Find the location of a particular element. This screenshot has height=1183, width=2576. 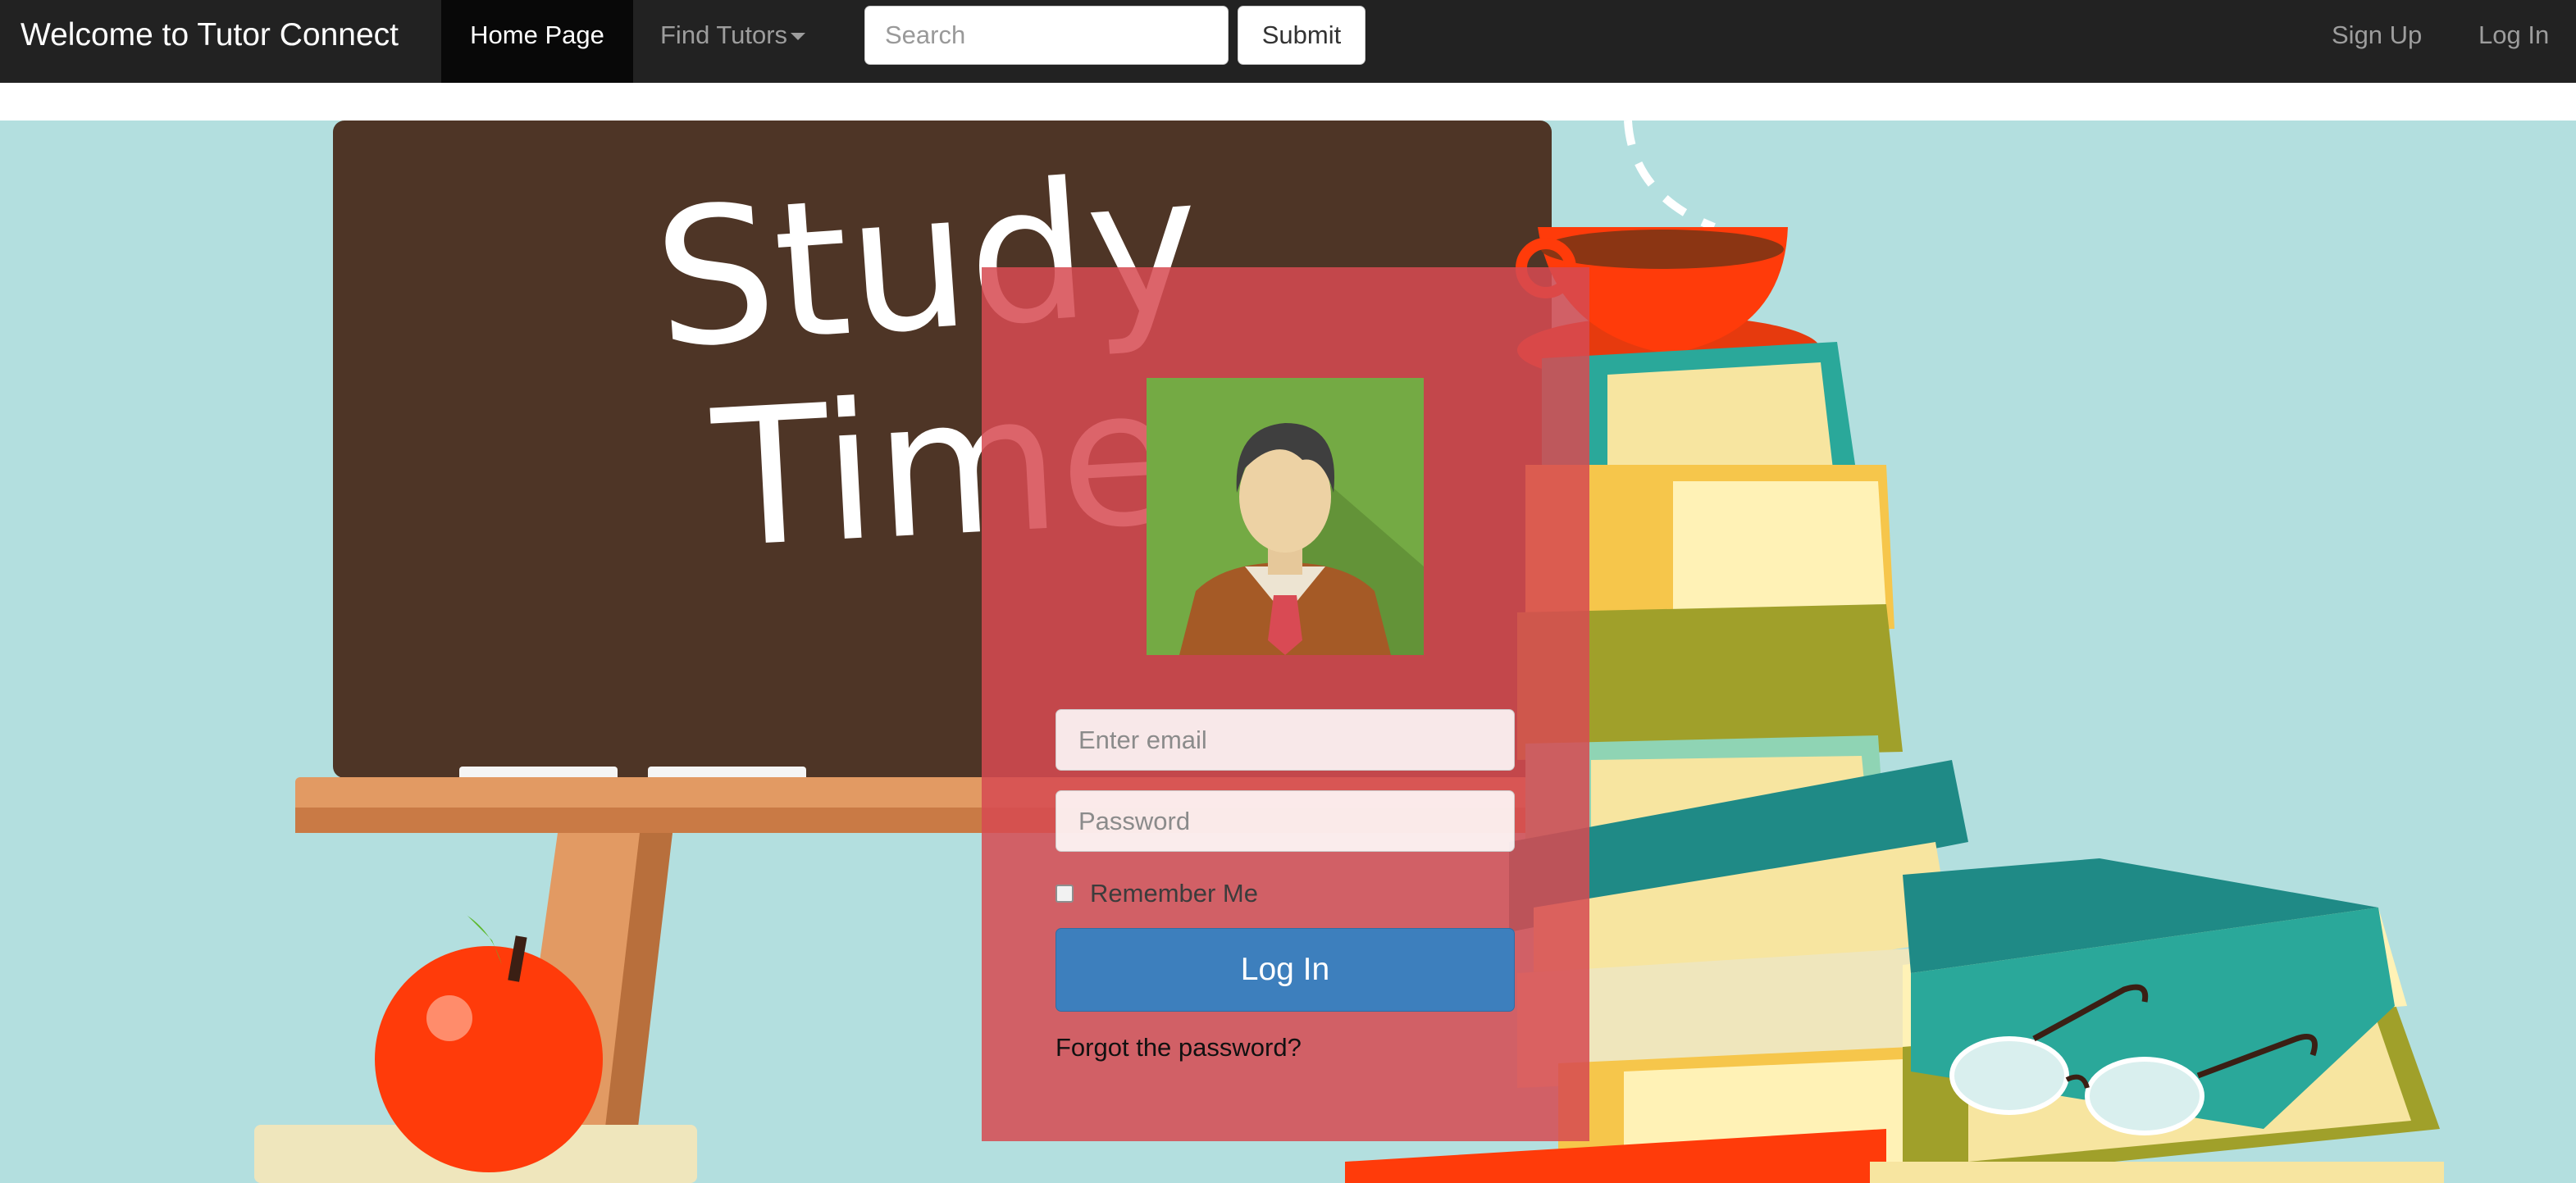

login-button: Log In is located at coordinates (1285, 970).